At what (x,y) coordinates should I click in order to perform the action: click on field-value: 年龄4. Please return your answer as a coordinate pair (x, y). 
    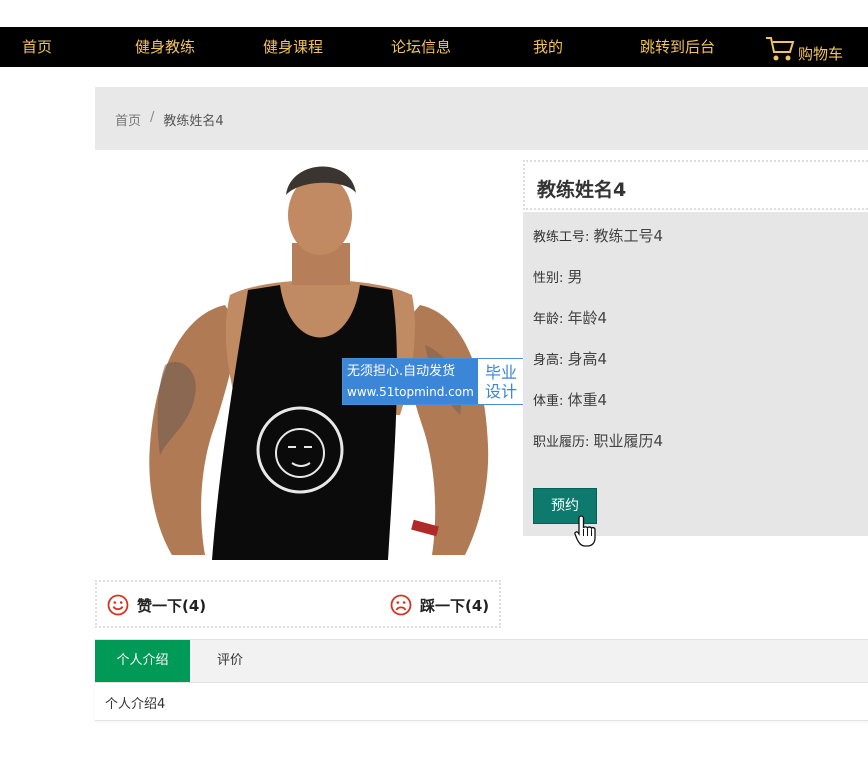
    Looking at the image, I should click on (587, 318).